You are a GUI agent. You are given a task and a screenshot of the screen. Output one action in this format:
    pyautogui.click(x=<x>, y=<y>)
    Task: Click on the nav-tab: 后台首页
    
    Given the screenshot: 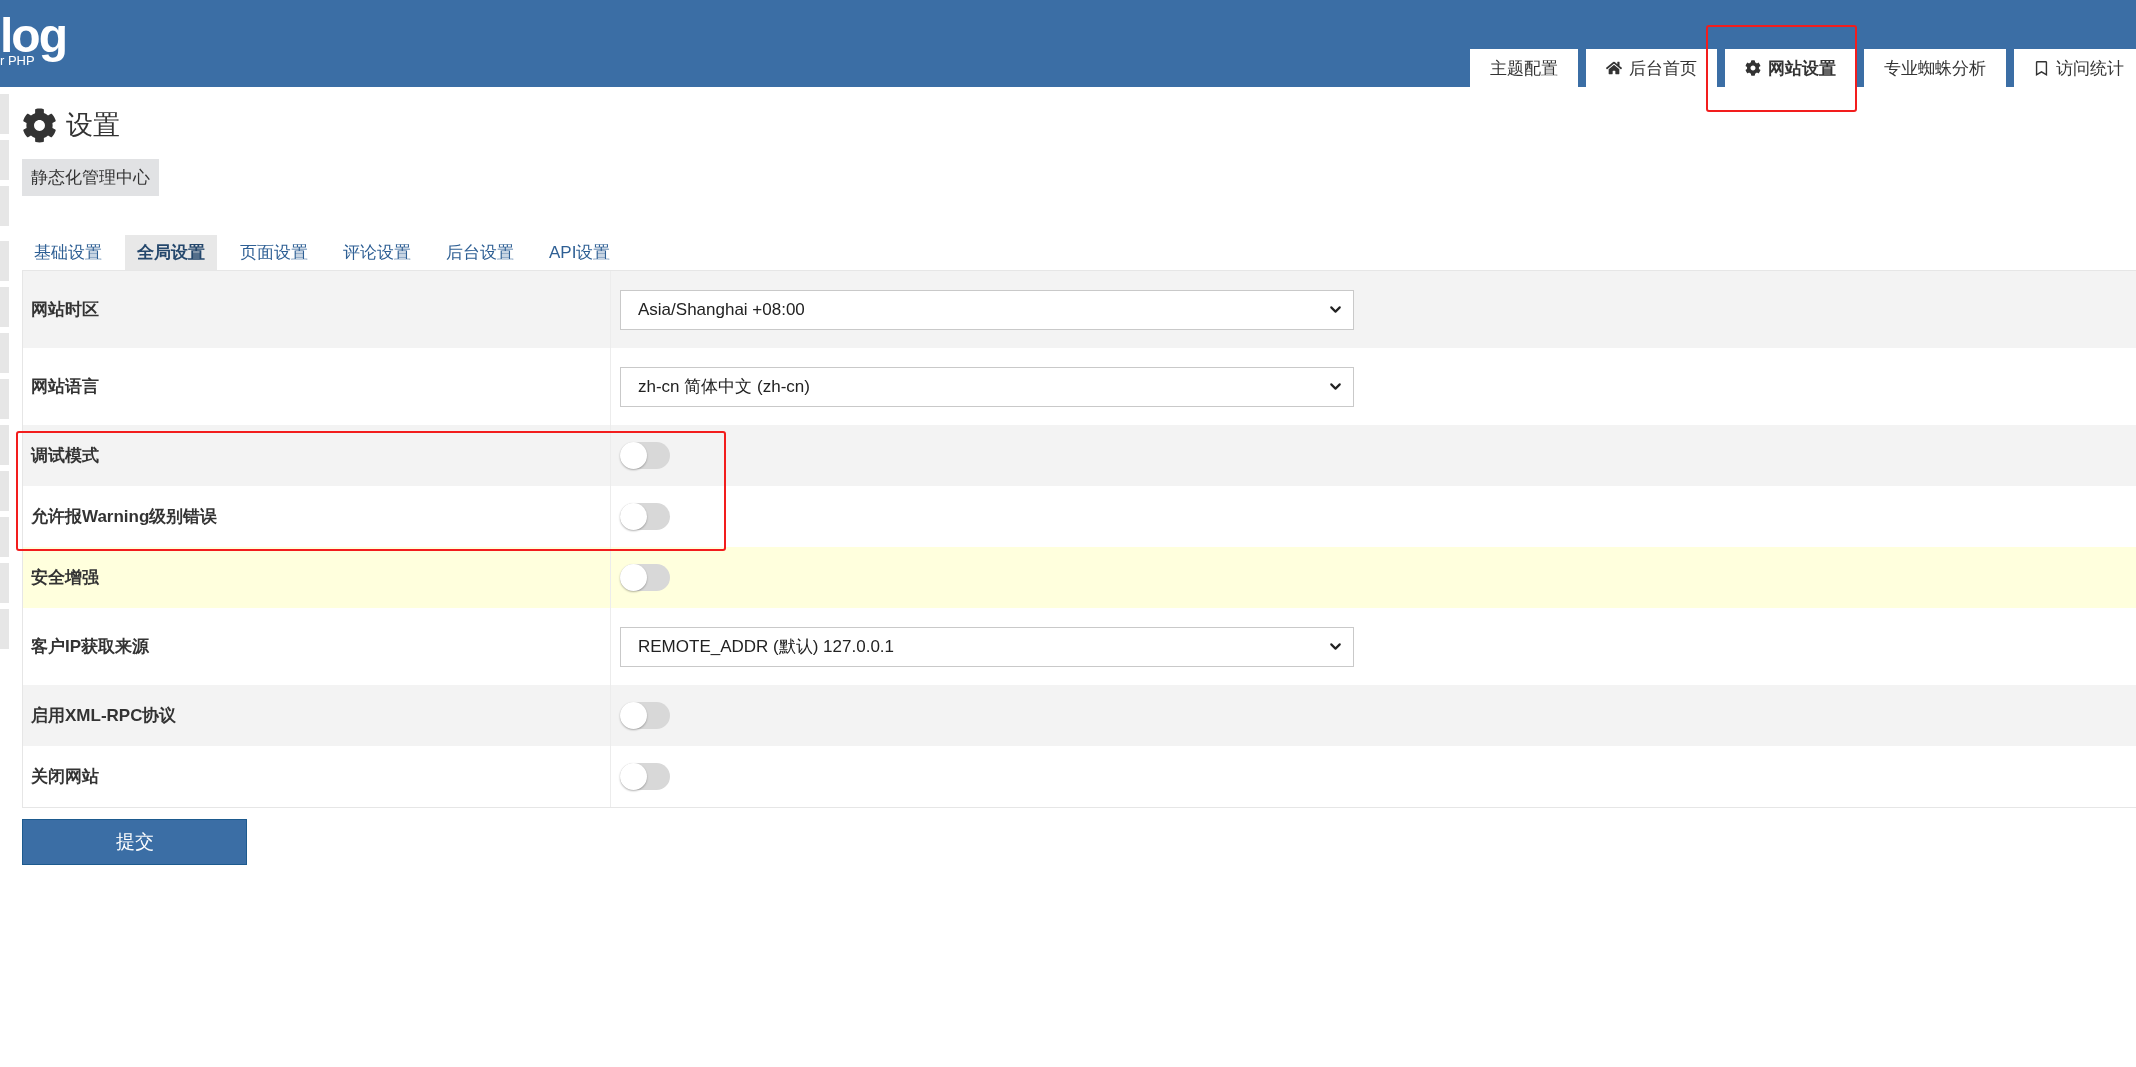 What is the action you would take?
    pyautogui.click(x=1651, y=68)
    